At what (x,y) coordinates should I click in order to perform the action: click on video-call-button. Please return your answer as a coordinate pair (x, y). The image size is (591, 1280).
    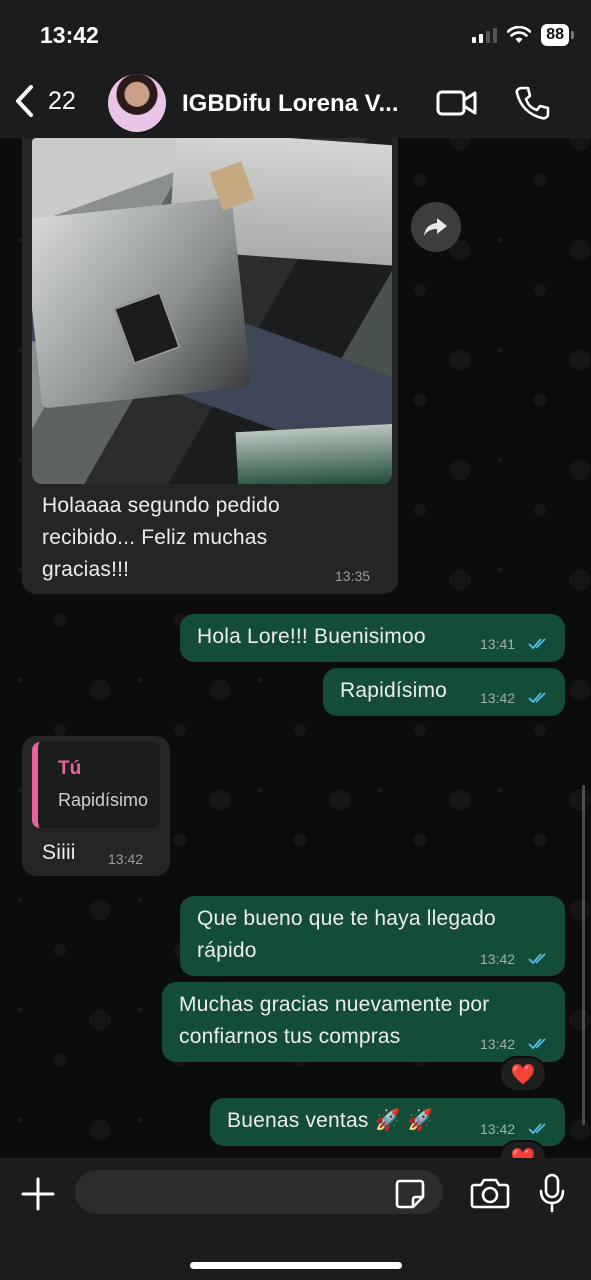
    Looking at the image, I should click on (457, 105).